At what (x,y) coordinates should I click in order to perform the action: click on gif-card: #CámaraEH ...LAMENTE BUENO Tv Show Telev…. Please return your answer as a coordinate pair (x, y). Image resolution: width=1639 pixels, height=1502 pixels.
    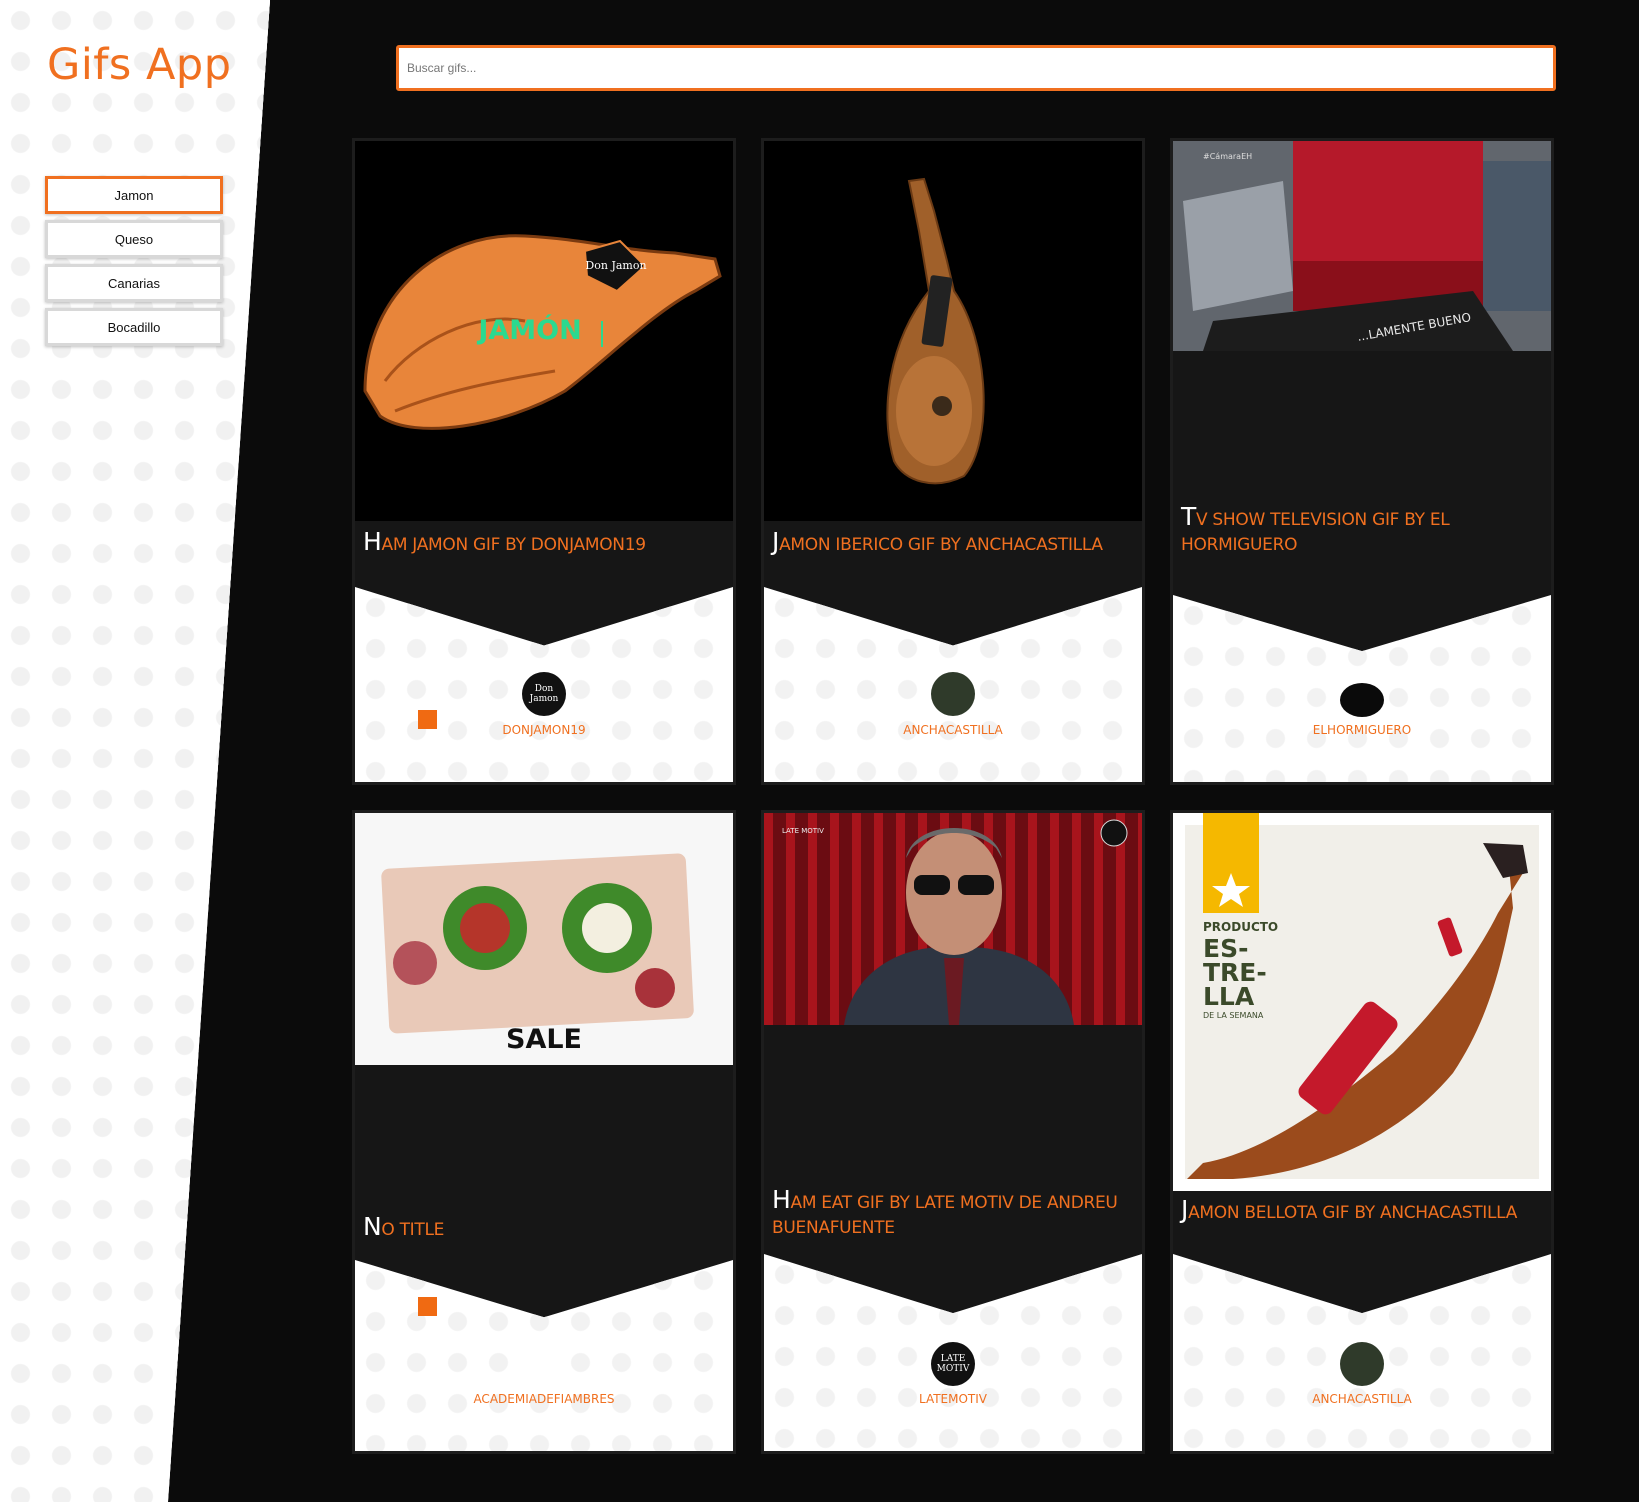
    Looking at the image, I should click on (1362, 461).